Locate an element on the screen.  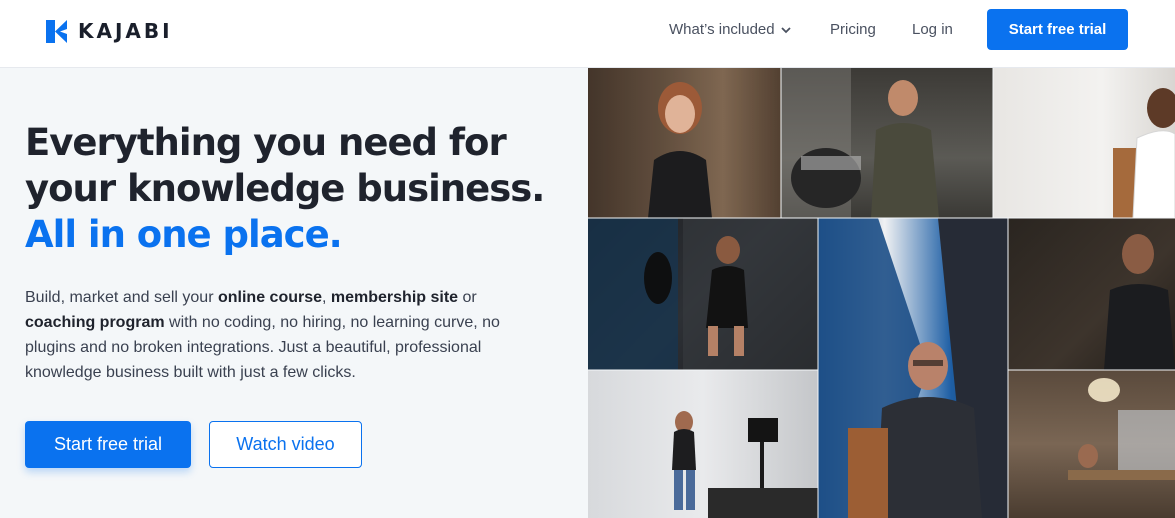
kajabi-logo-icon is located at coordinates (56, 31).